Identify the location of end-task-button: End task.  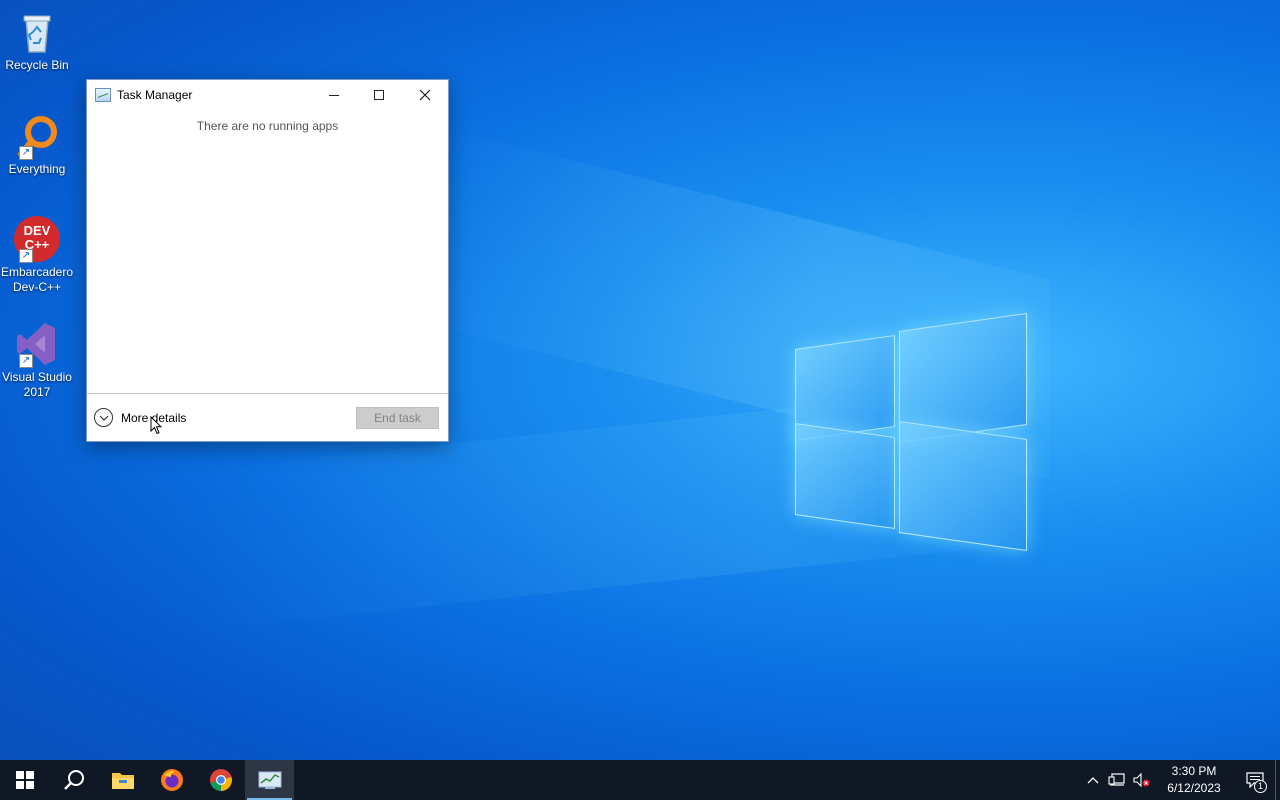
(397, 418).